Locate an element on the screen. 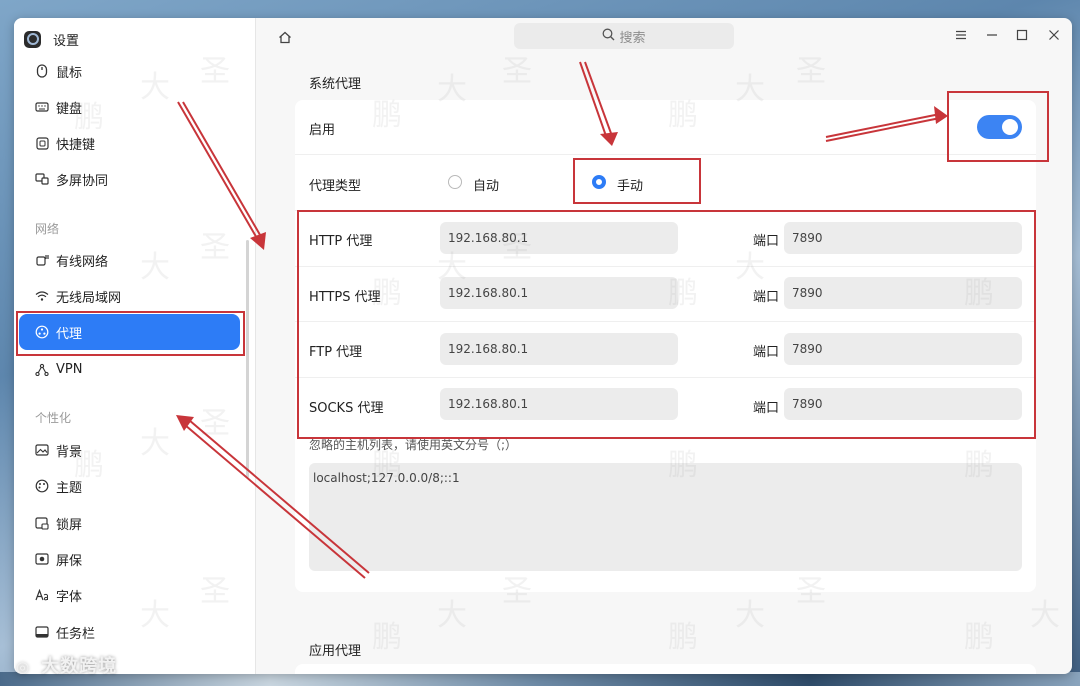 The height and width of the screenshot is (686, 1080). radio-auto is located at coordinates (455, 182).